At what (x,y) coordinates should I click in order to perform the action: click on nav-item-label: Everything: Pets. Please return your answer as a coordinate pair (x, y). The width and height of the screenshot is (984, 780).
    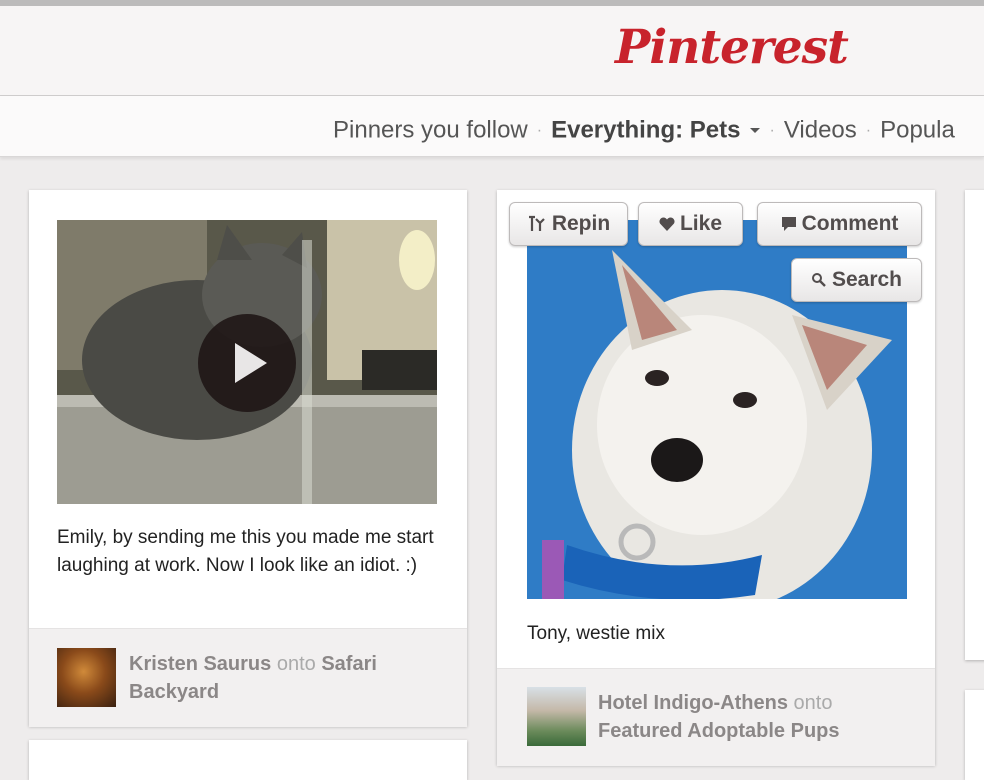
    Looking at the image, I should click on (646, 130).